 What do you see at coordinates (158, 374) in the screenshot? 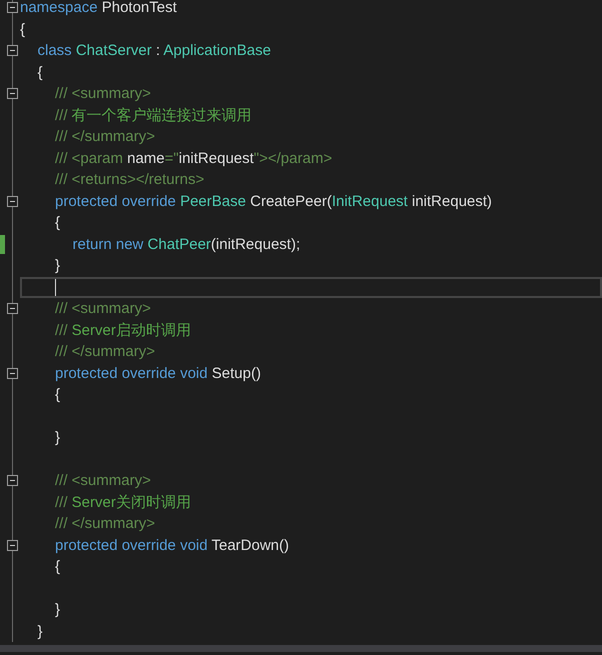
I see `code-line: protected override void Setup()` at bounding box center [158, 374].